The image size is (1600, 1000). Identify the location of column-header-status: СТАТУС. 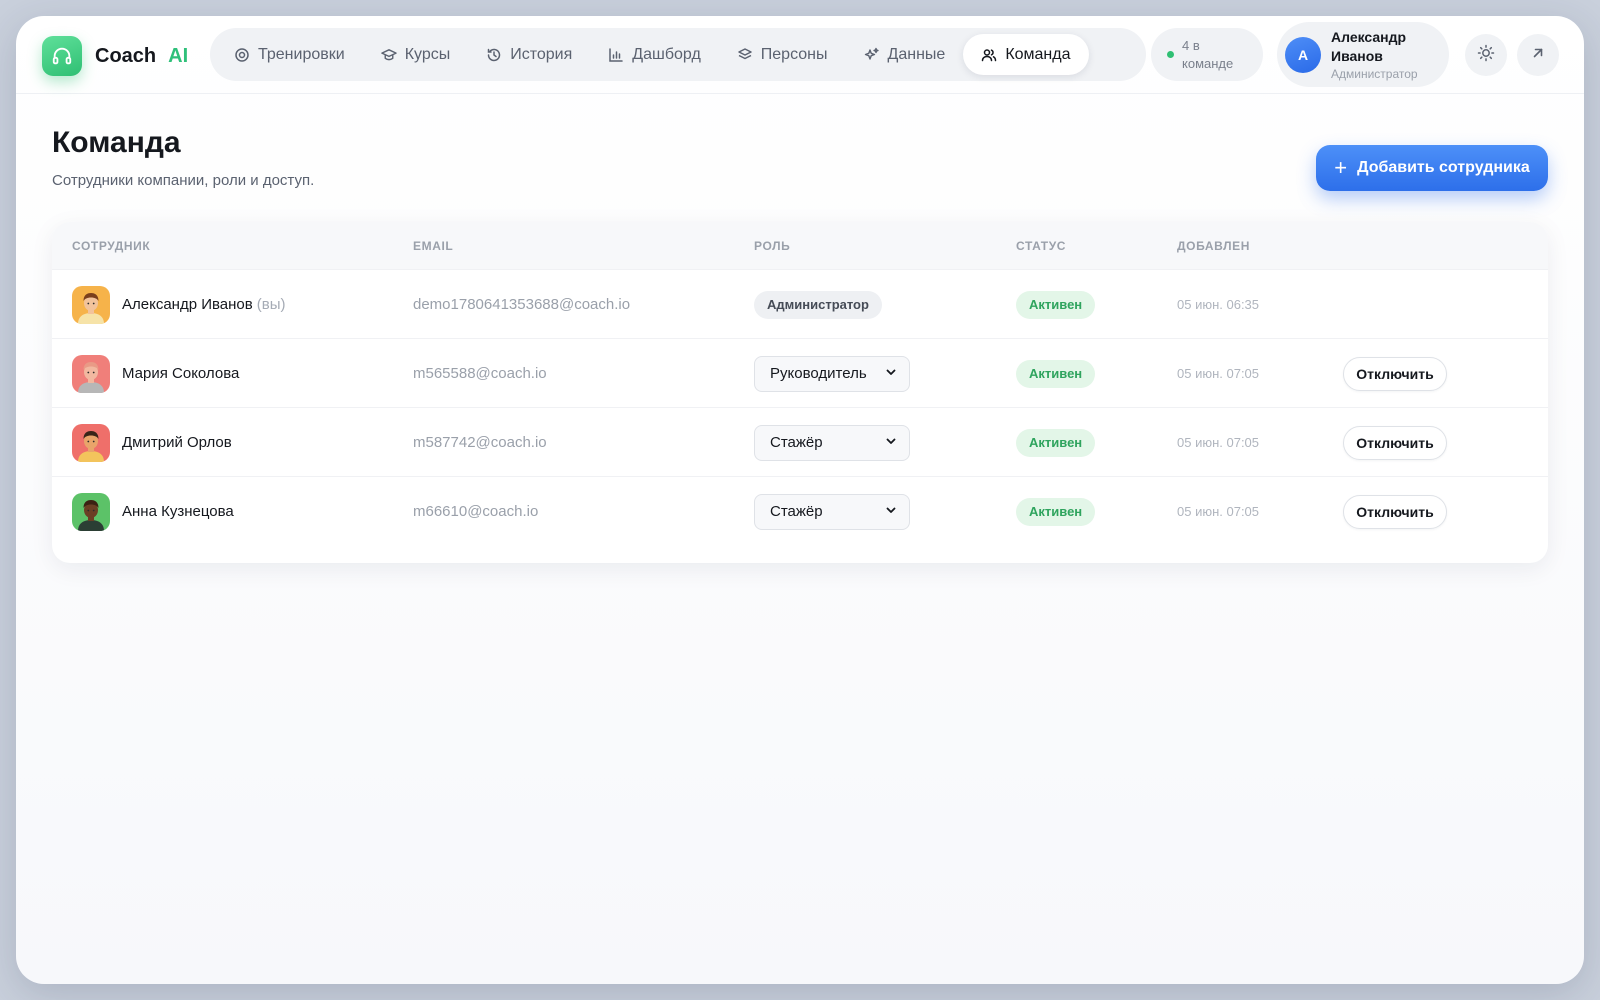
(1041, 246).